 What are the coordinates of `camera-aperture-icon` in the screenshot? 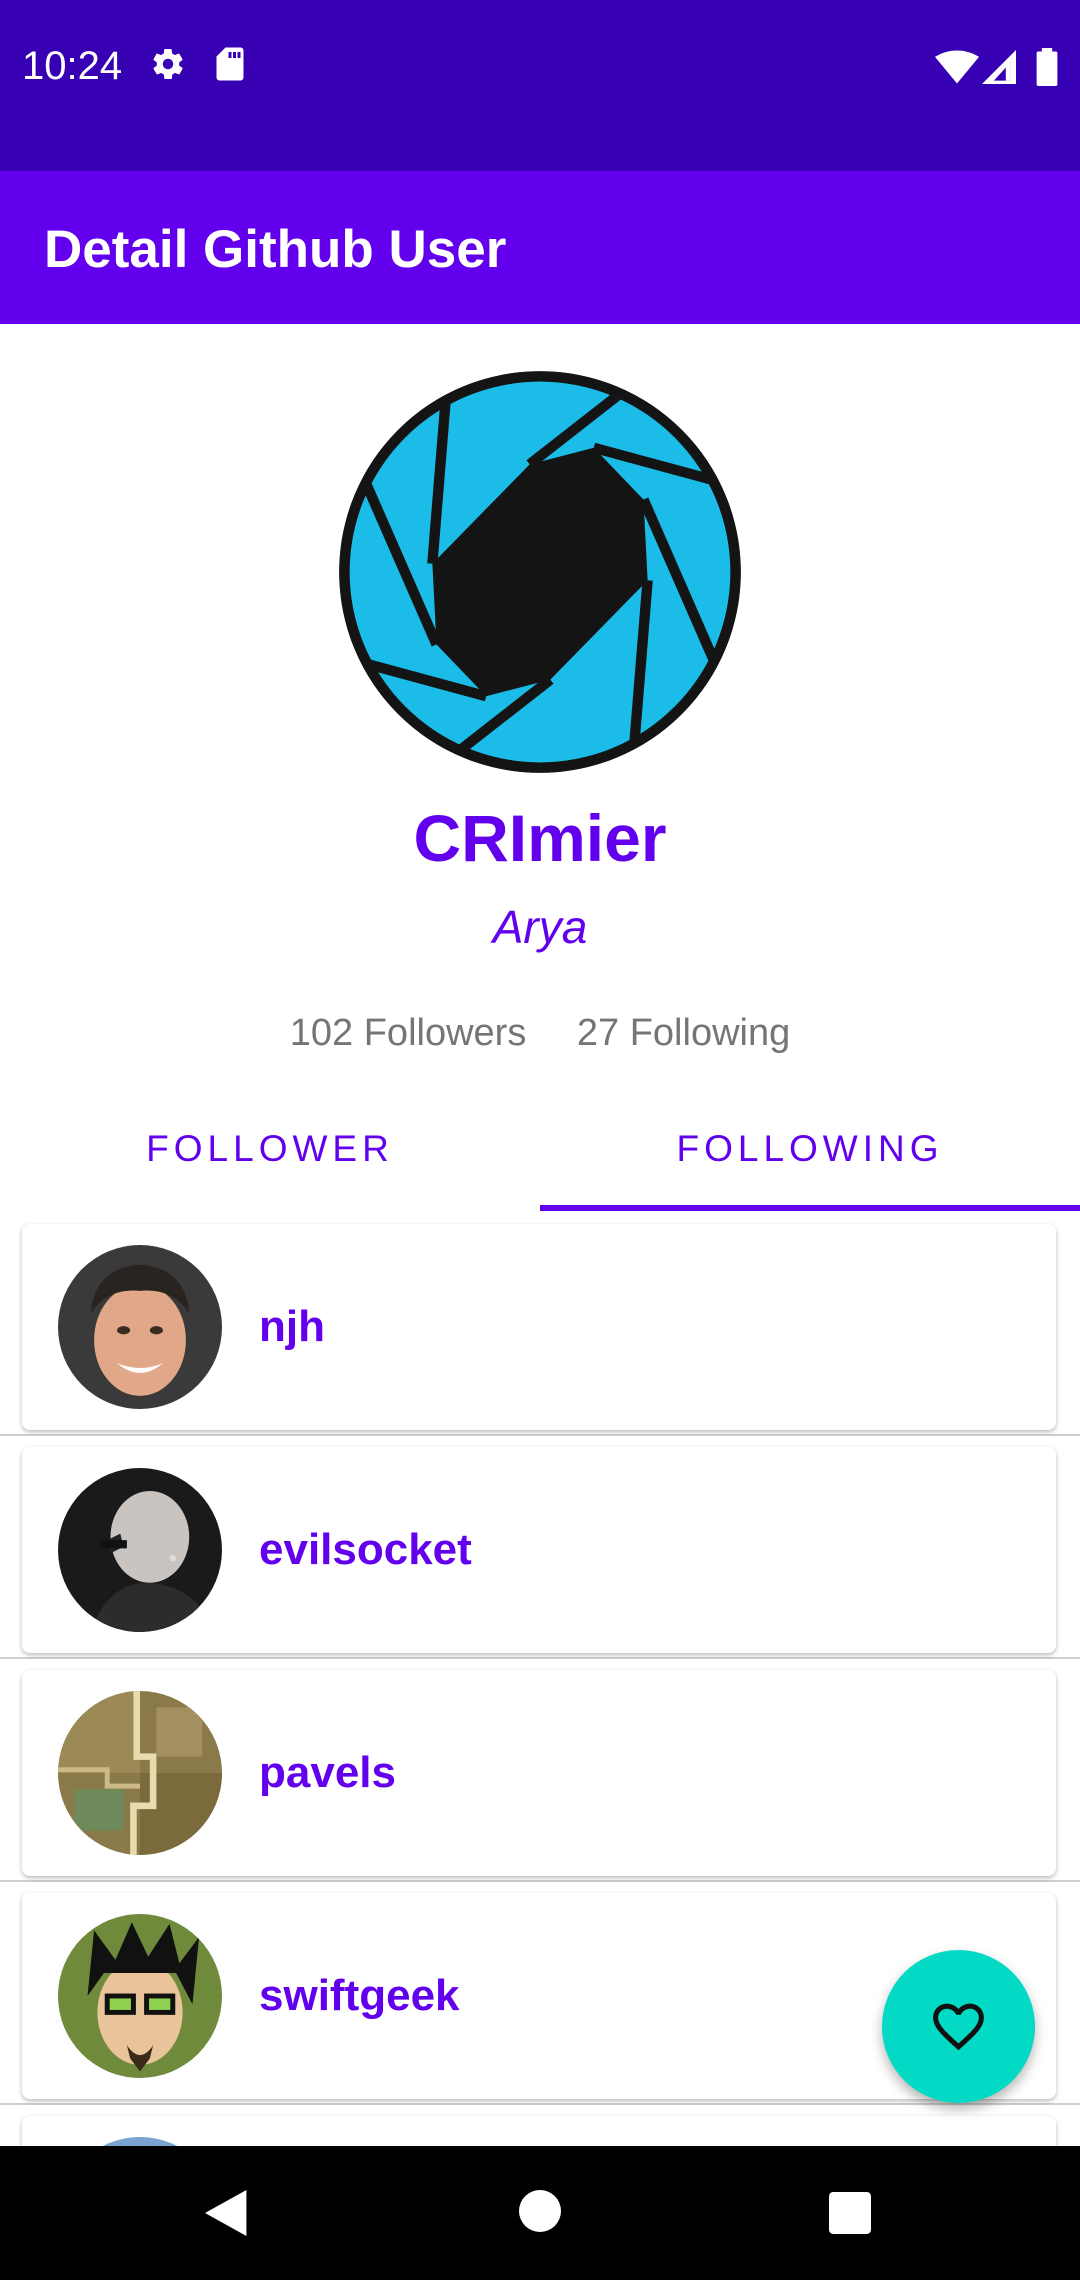 It's located at (540, 572).